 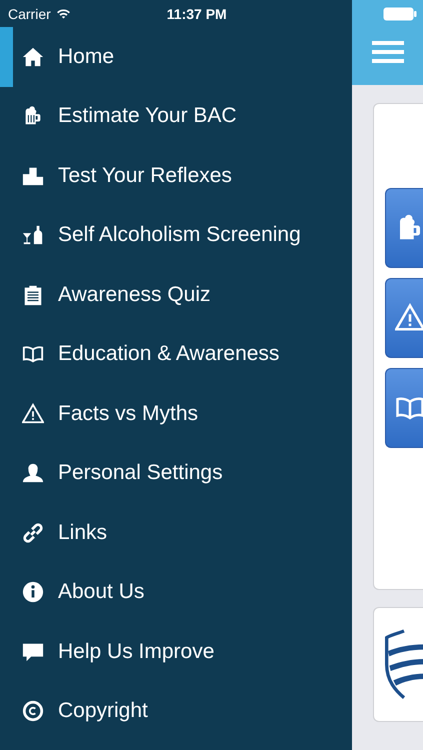 I want to click on warning-tile-button, so click(x=404, y=318).